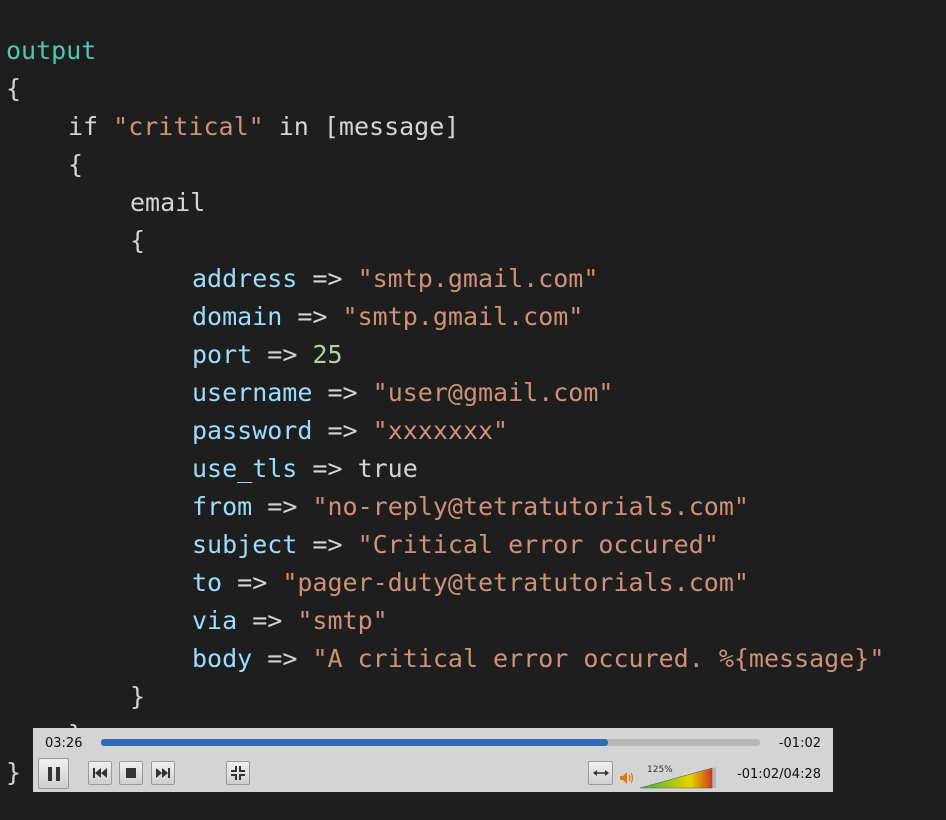  I want to click on code-token: via, so click(215, 620).